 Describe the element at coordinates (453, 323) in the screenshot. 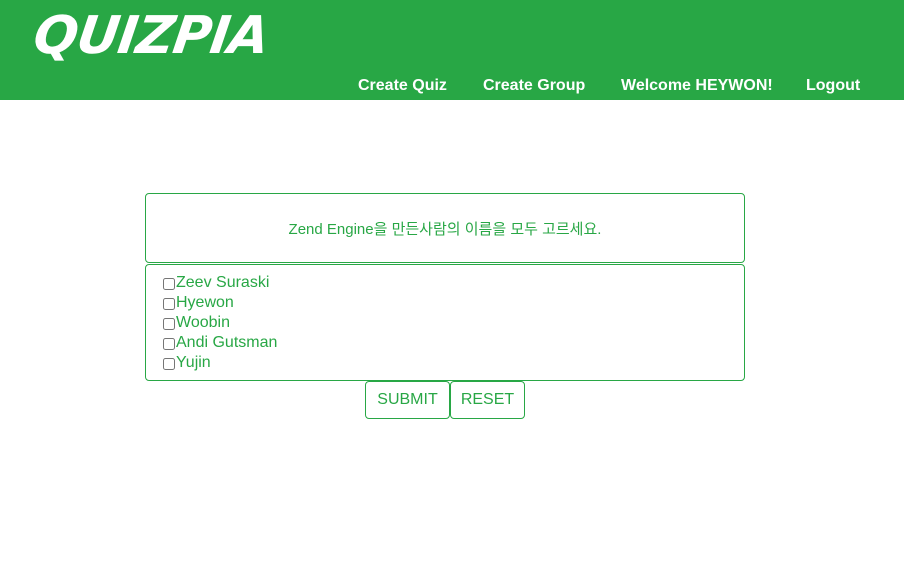

I see `option-item: Woobin` at that location.